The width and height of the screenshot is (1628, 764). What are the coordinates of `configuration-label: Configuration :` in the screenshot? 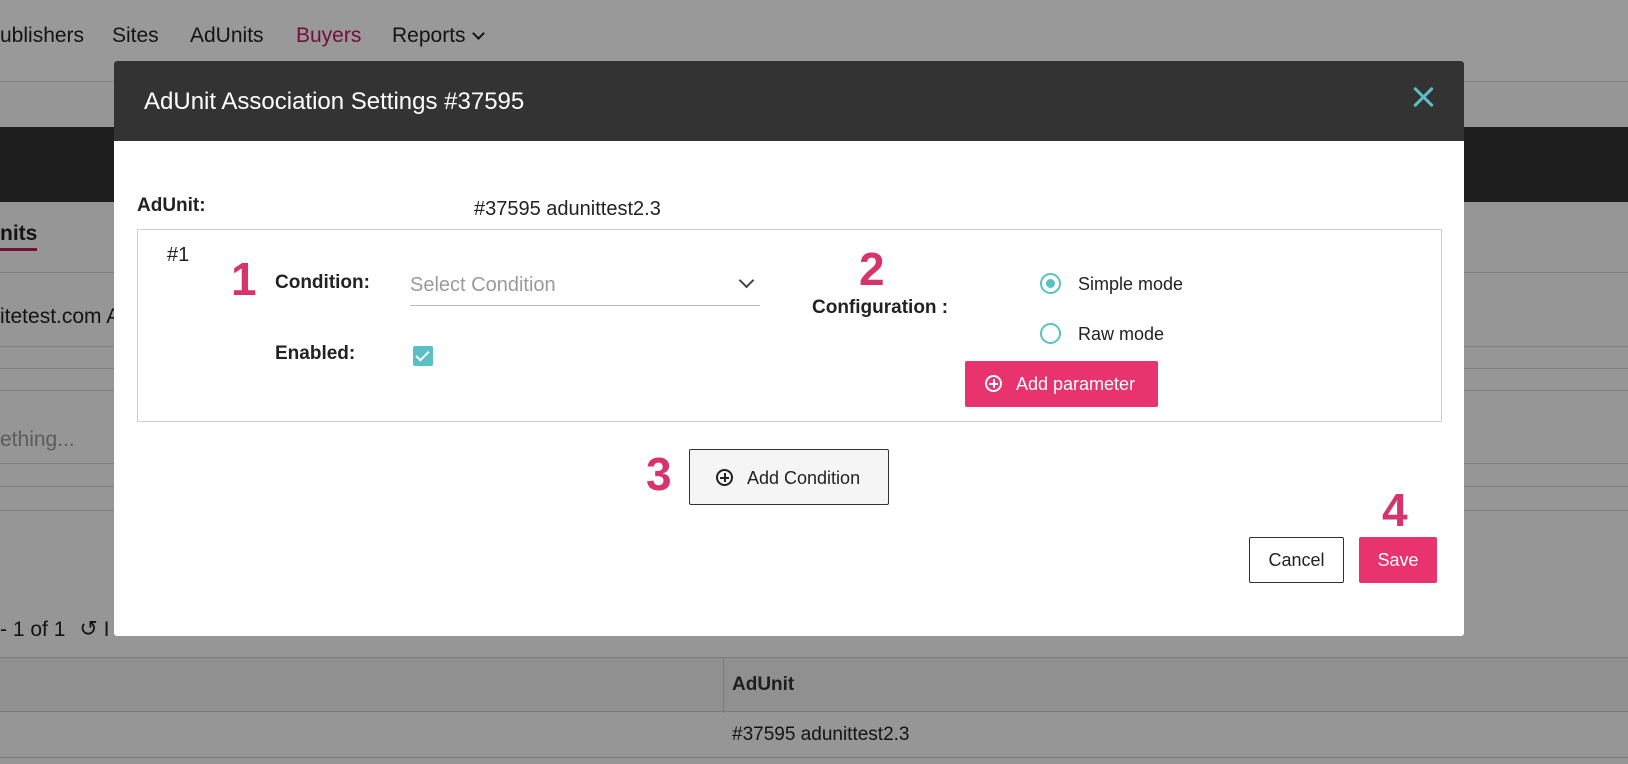 It's located at (880, 307).